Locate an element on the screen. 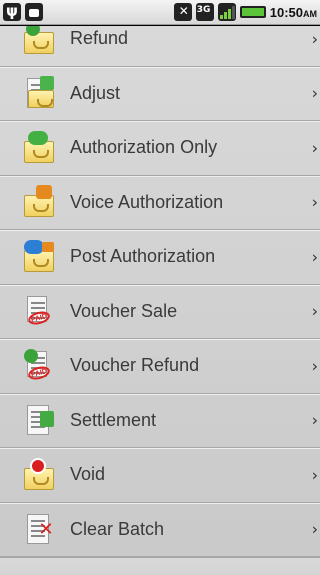 The height and width of the screenshot is (575, 320). menu-item-label: Void is located at coordinates (88, 474).